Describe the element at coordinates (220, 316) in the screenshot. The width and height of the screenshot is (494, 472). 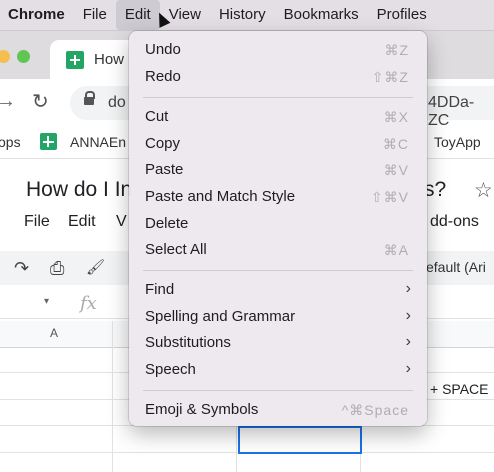
I see `menu-item-label: Spelling and Grammar` at that location.